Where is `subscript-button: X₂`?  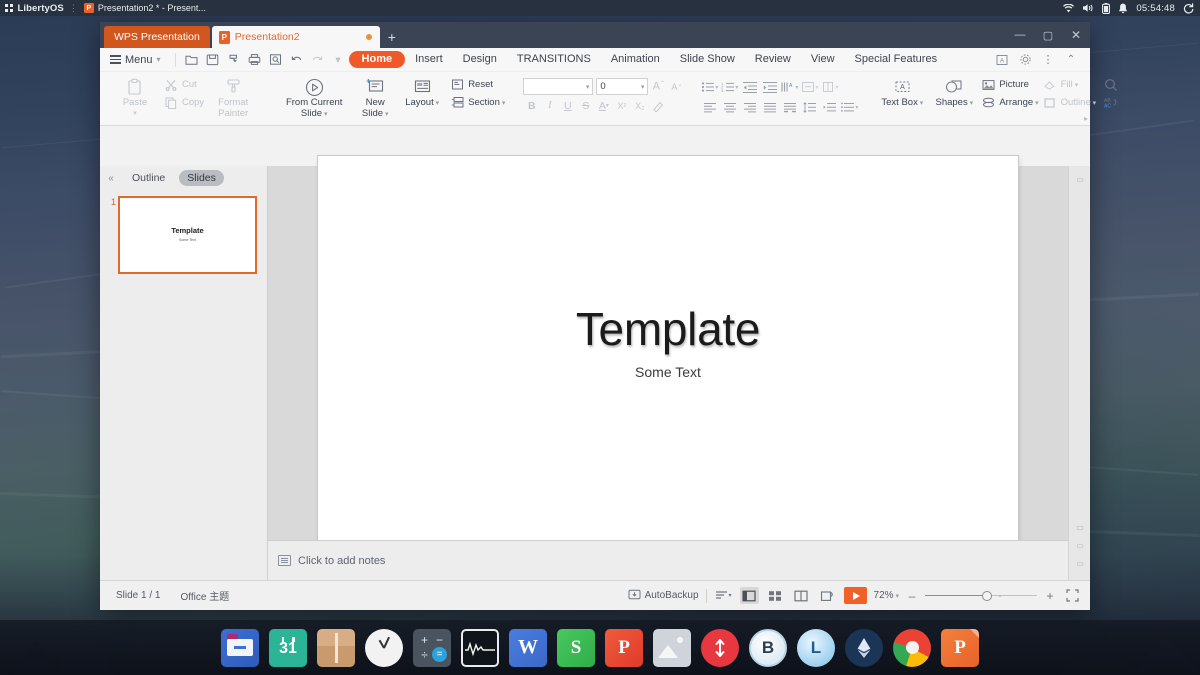
subscript-button: X₂ is located at coordinates (639, 106).